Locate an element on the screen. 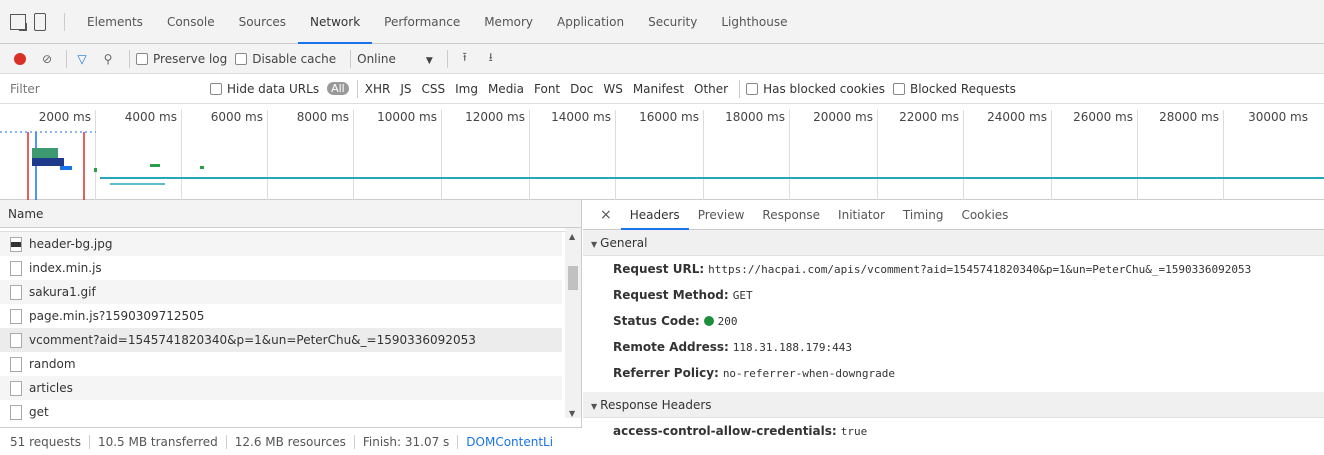 The image size is (1324, 455). has-blocked-cookies-checkbox is located at coordinates (752, 88).